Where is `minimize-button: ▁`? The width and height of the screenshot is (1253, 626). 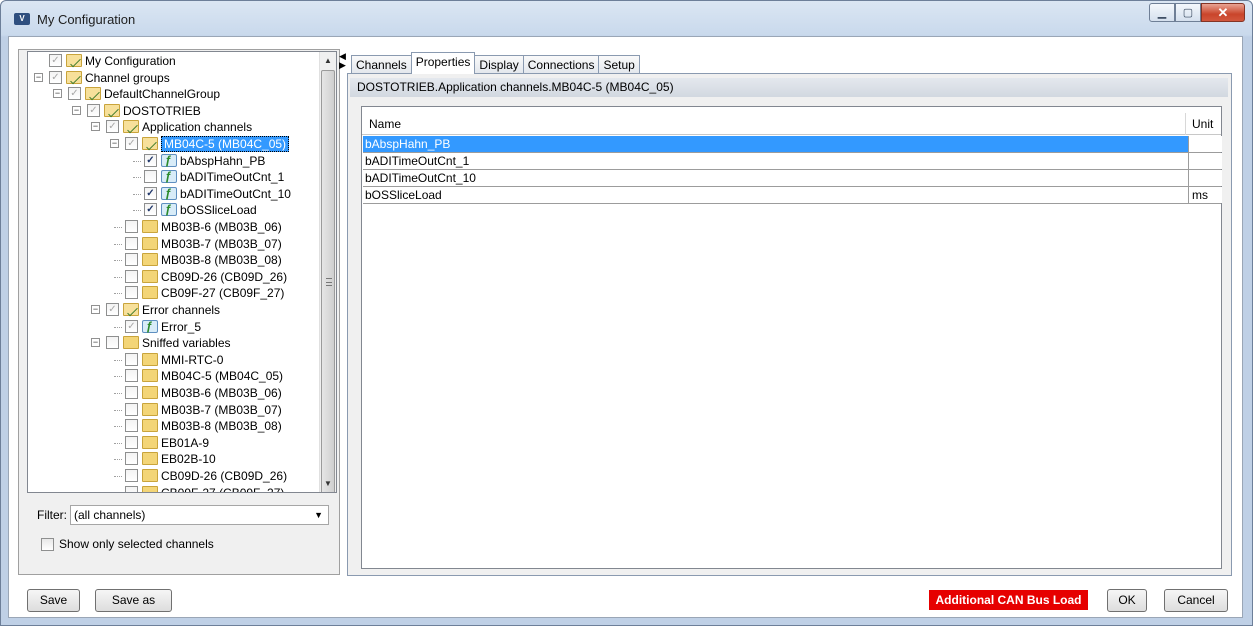
minimize-button: ▁ is located at coordinates (1162, 12).